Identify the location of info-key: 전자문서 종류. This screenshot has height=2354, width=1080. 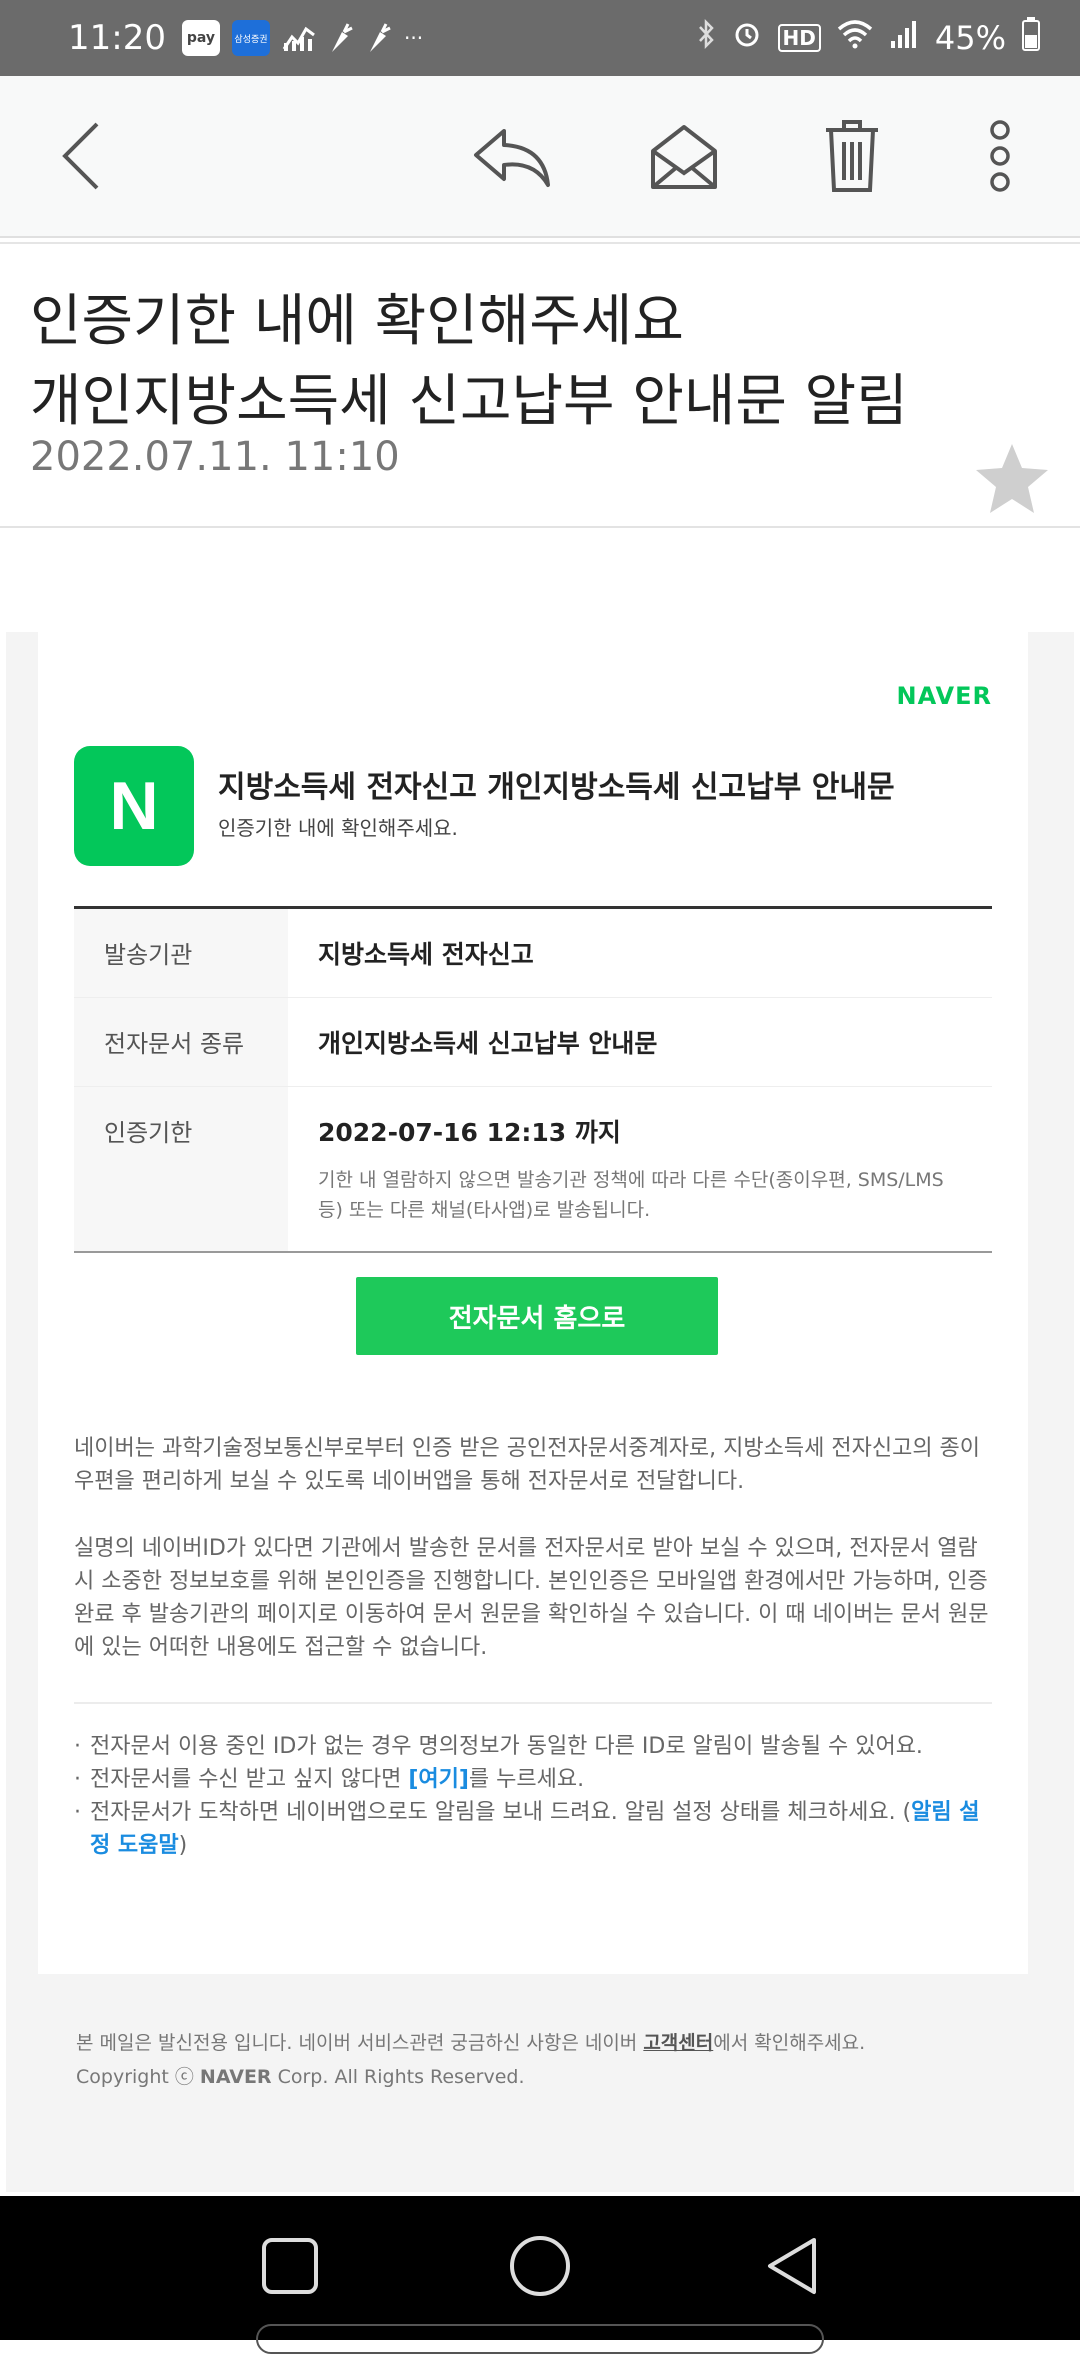
(181, 1042).